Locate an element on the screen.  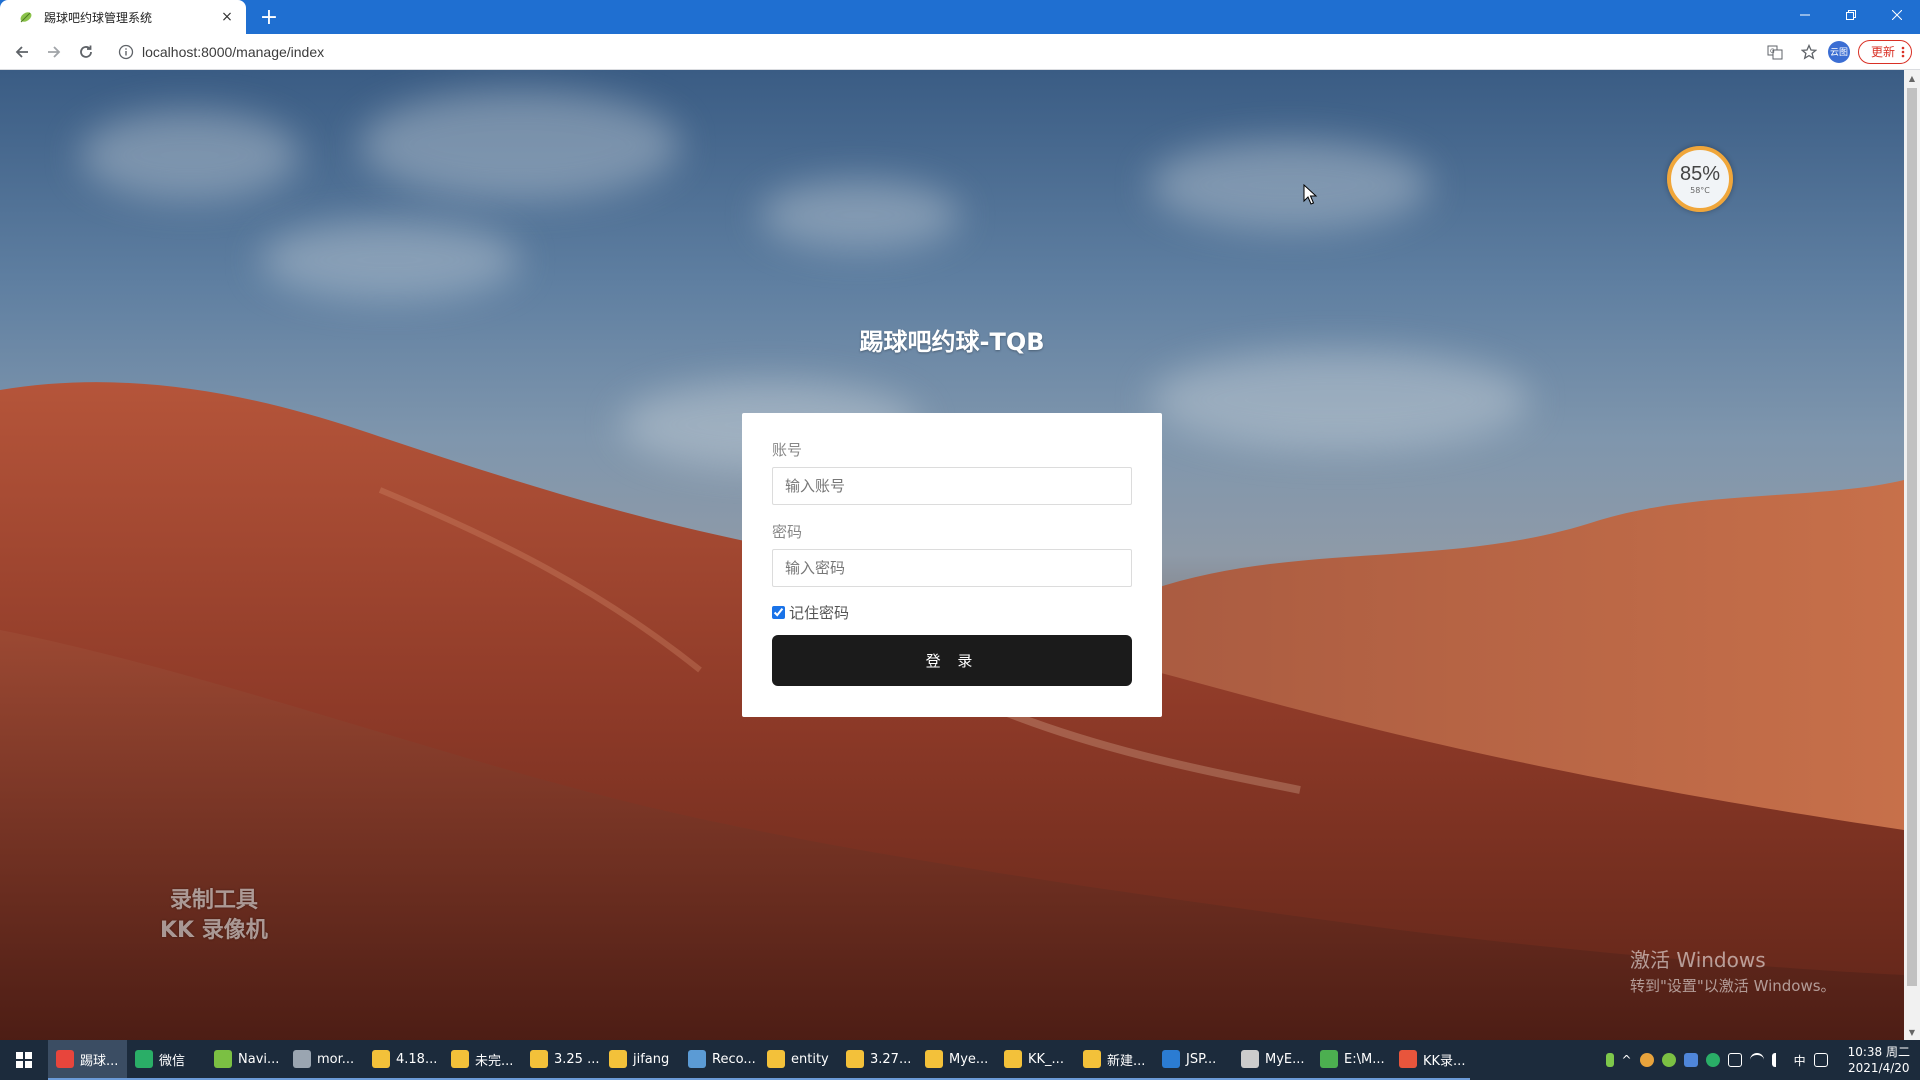
watermark-line2: KK 录像机 is located at coordinates (214, 930).